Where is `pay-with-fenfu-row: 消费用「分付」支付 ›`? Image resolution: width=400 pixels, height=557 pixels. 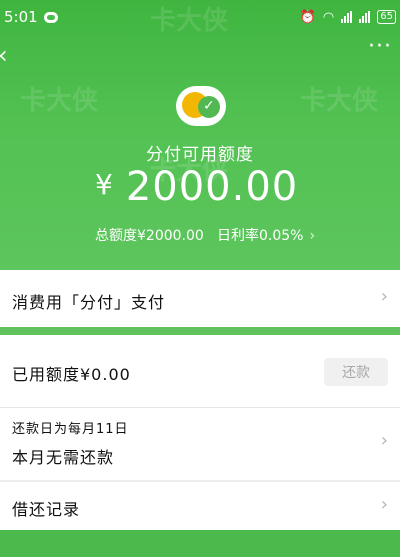 pay-with-fenfu-row: 消费用「分付」支付 › is located at coordinates (200, 298).